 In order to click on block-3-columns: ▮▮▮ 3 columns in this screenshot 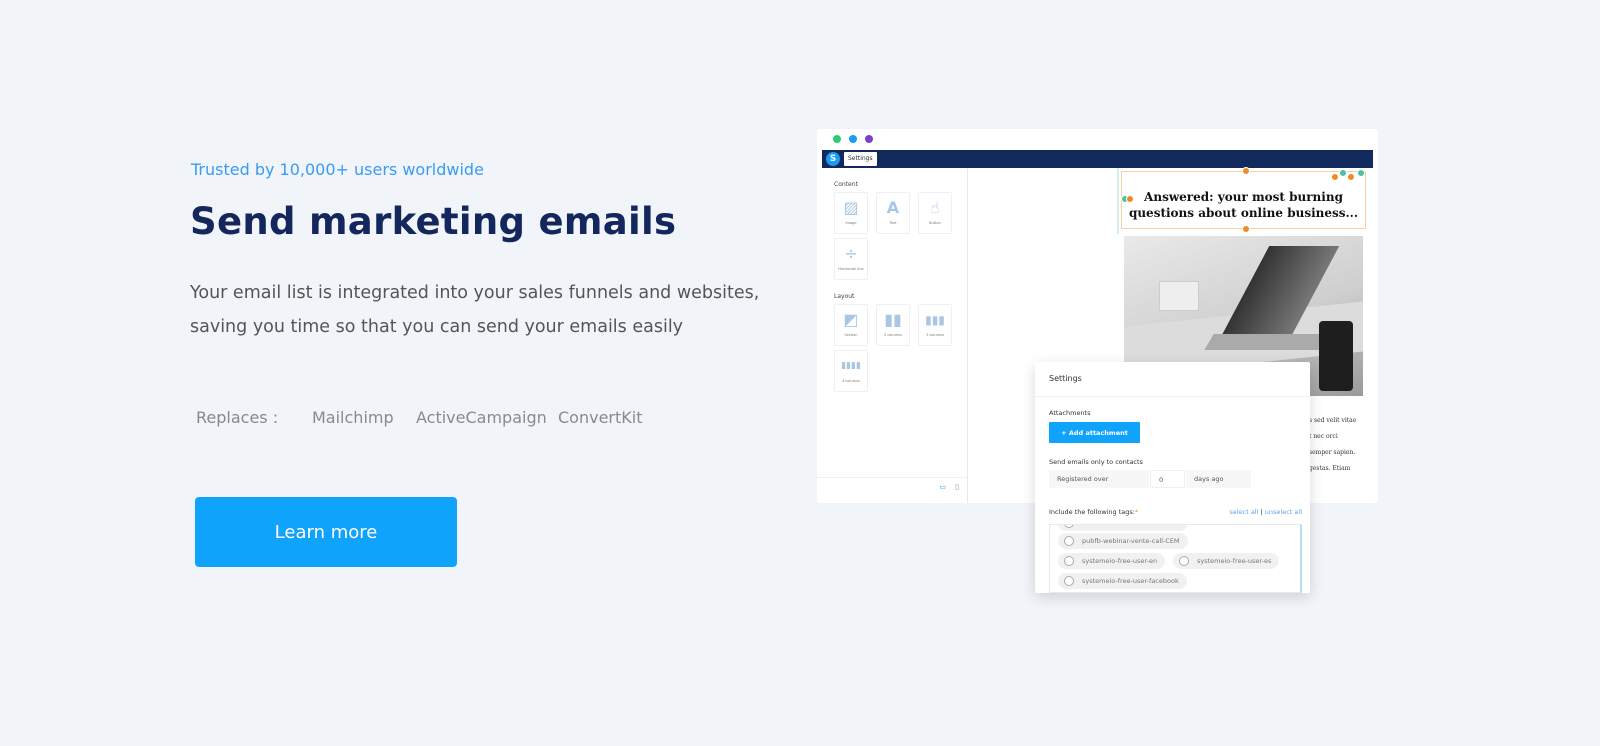, I will do `click(935, 325)`.